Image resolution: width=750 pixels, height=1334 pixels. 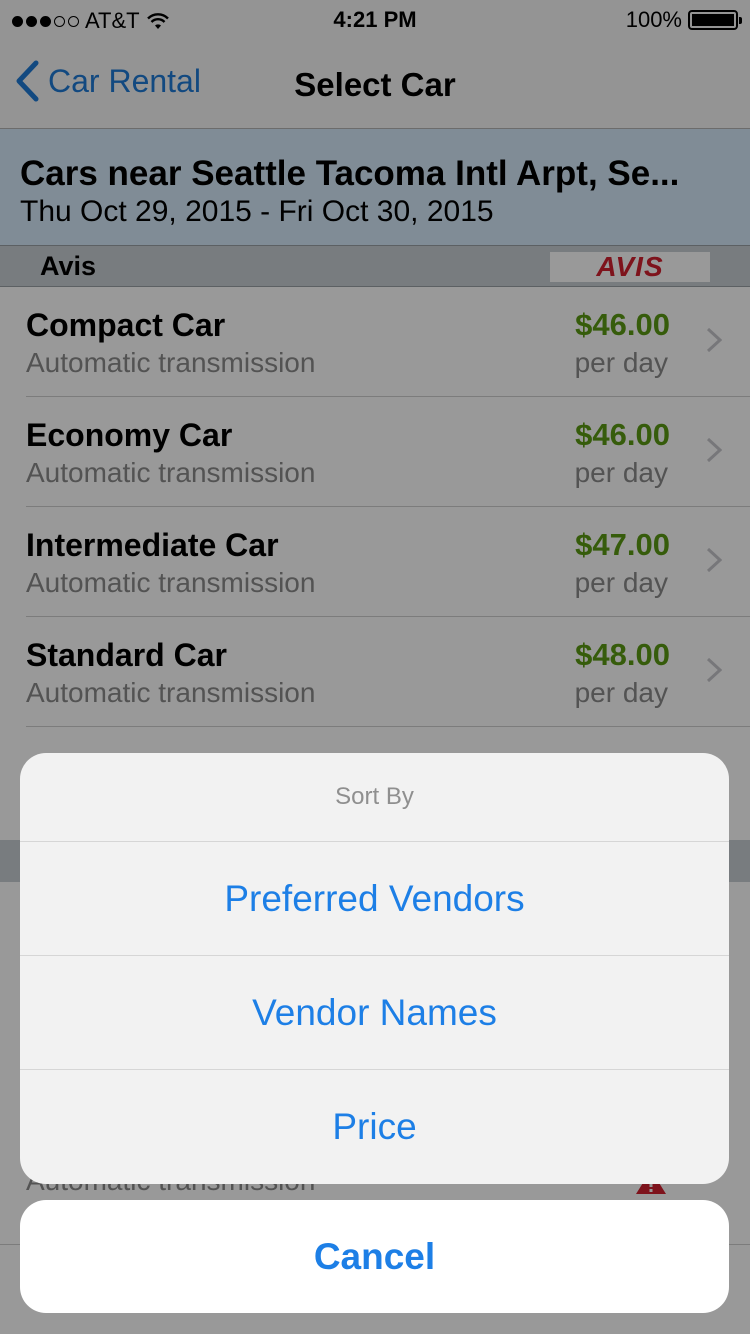 What do you see at coordinates (374, 899) in the screenshot?
I see `sort-option-preferred-vendors: Preferred Vendors` at bounding box center [374, 899].